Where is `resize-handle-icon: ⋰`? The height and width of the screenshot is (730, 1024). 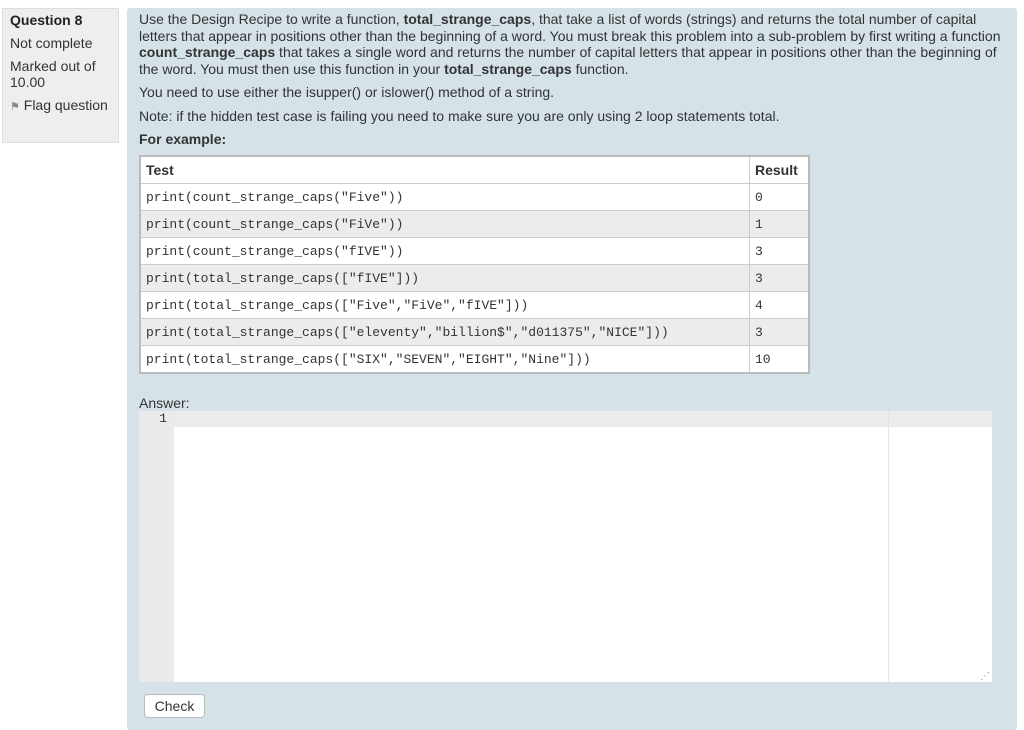 resize-handle-icon: ⋰ is located at coordinates (985, 676).